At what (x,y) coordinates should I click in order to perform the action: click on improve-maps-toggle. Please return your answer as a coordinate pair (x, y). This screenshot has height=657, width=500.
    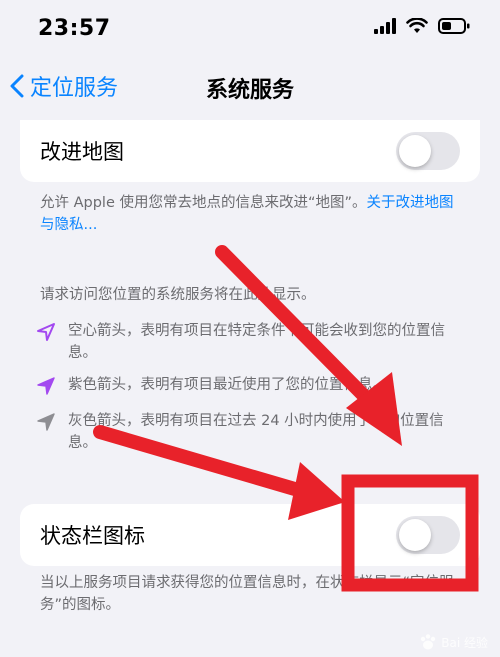
    Looking at the image, I should click on (428, 151).